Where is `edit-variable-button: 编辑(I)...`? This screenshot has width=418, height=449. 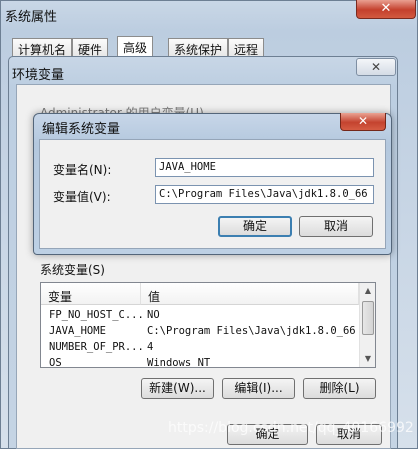
edit-variable-button: 编辑(I)... is located at coordinates (258, 388).